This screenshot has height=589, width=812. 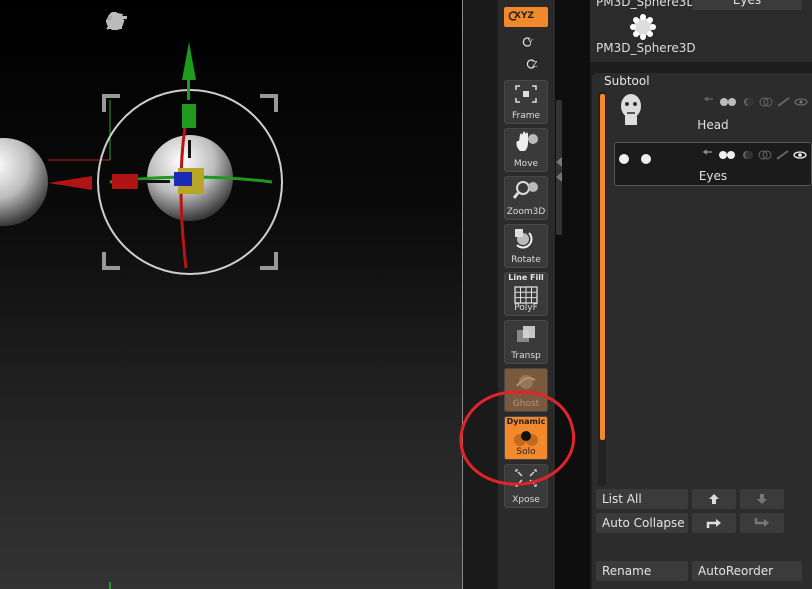 I want to click on turn-up-icon, so click(x=713, y=523).